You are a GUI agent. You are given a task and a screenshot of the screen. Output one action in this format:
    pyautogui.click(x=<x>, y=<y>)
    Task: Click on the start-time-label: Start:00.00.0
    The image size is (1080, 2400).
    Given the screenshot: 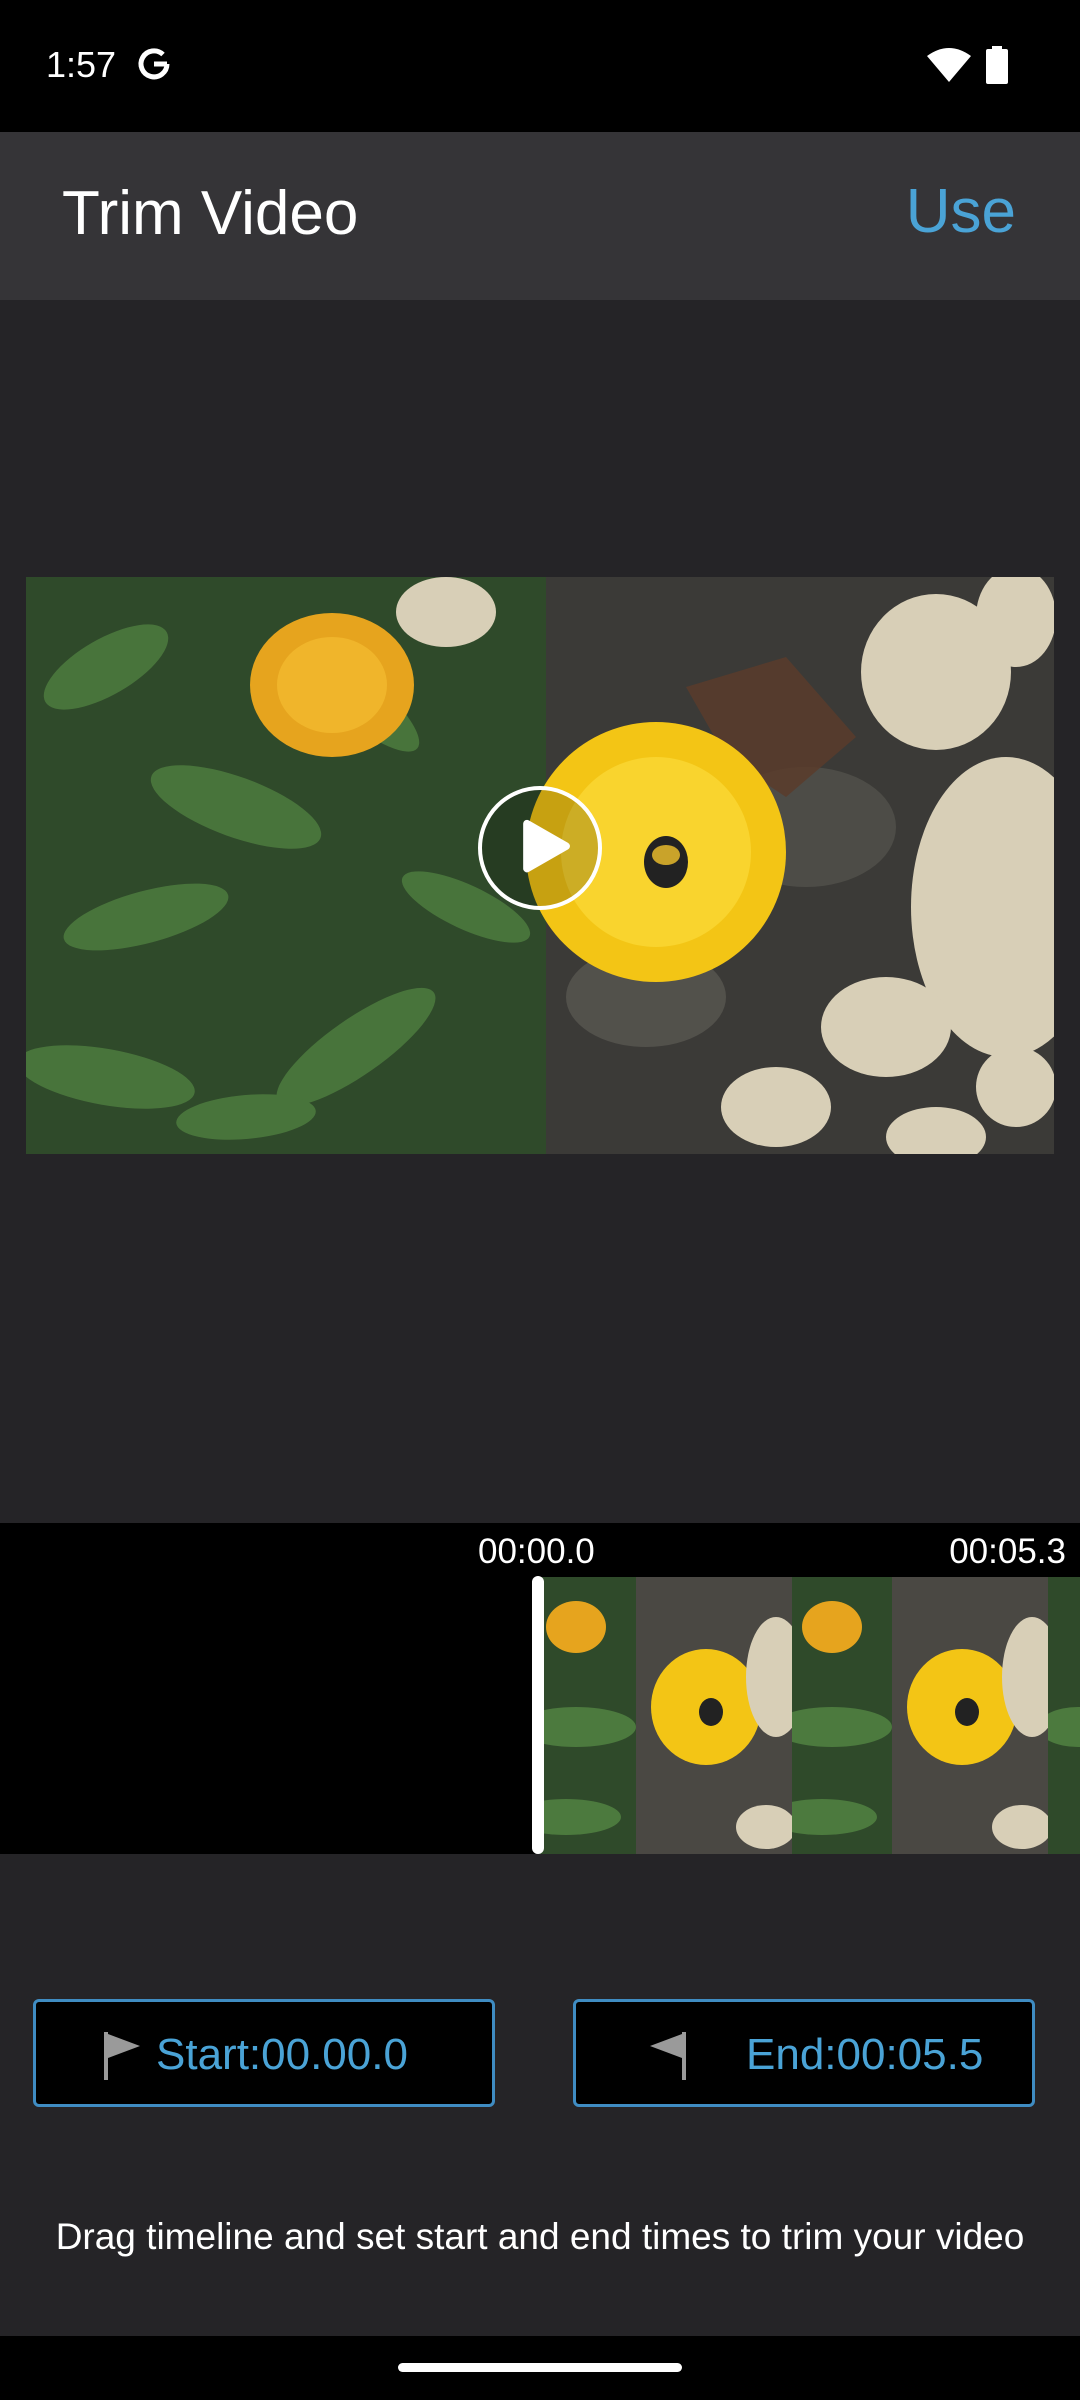 What is the action you would take?
    pyautogui.click(x=282, y=2054)
    